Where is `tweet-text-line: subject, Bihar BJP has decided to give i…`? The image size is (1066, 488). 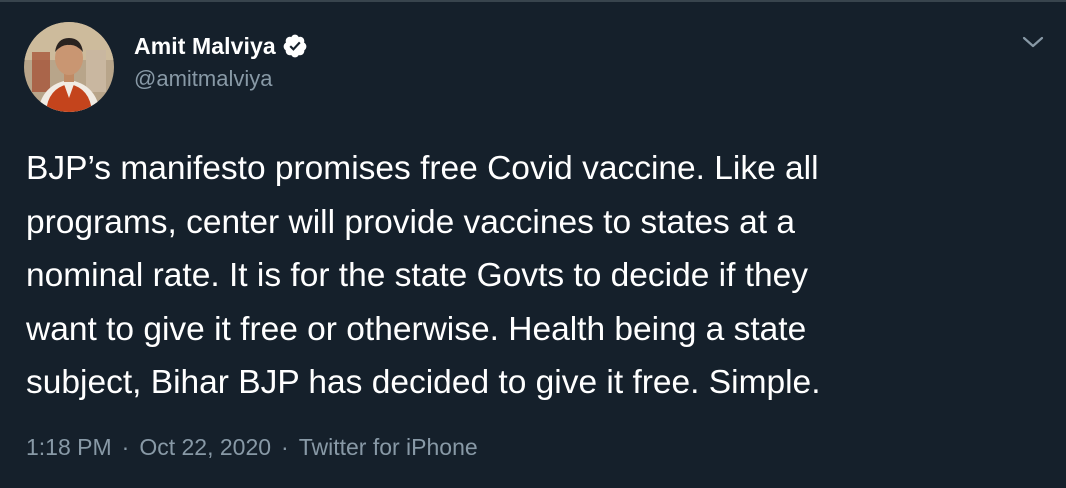 tweet-text-line: subject, Bihar BJP has decided to give i… is located at coordinates (423, 382).